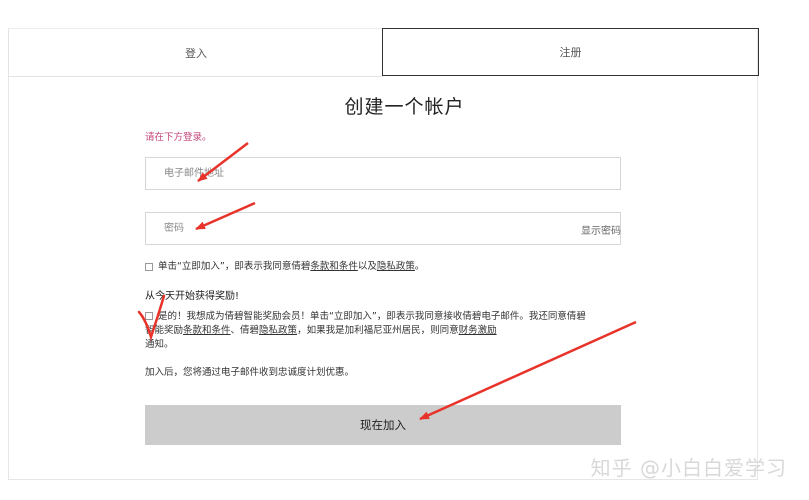 The image size is (809, 500). I want to click on auth-tabs: 登入 注册, so click(383, 52).